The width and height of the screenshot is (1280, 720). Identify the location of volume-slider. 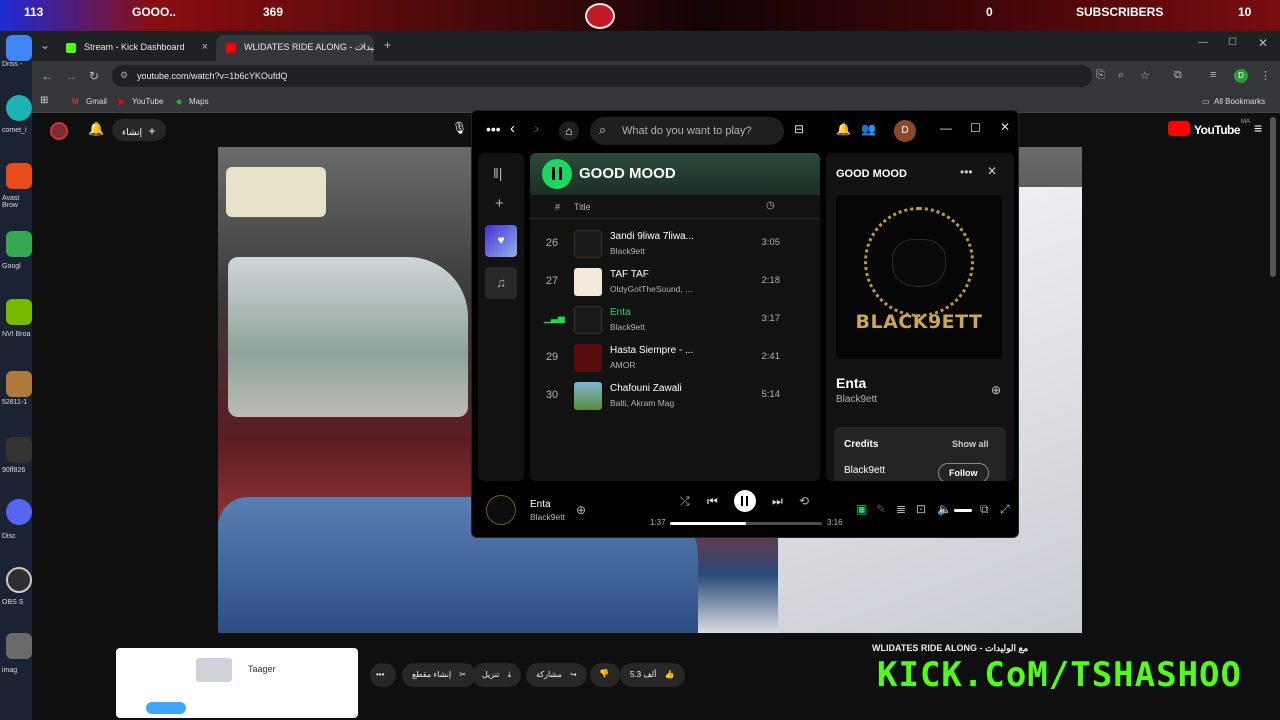
(963, 510).